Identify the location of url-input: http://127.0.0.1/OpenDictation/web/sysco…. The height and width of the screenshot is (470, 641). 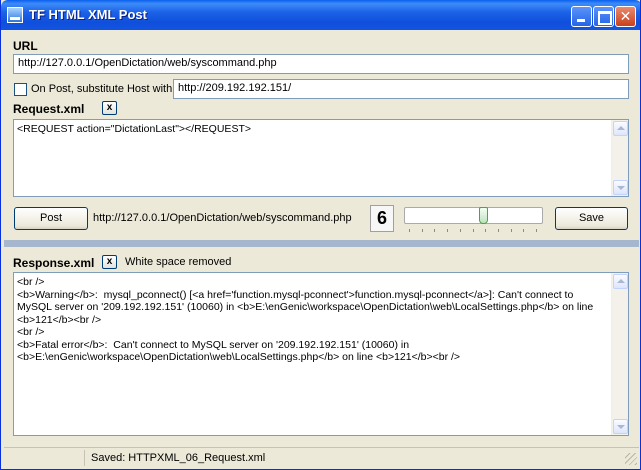
(321, 64).